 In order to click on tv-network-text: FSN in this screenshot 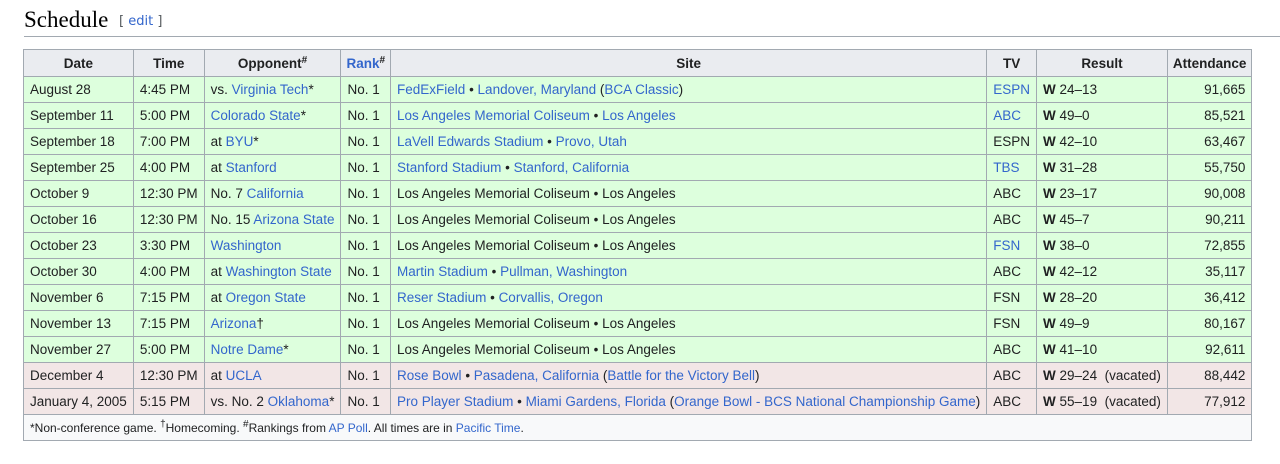, I will do `click(1007, 297)`.